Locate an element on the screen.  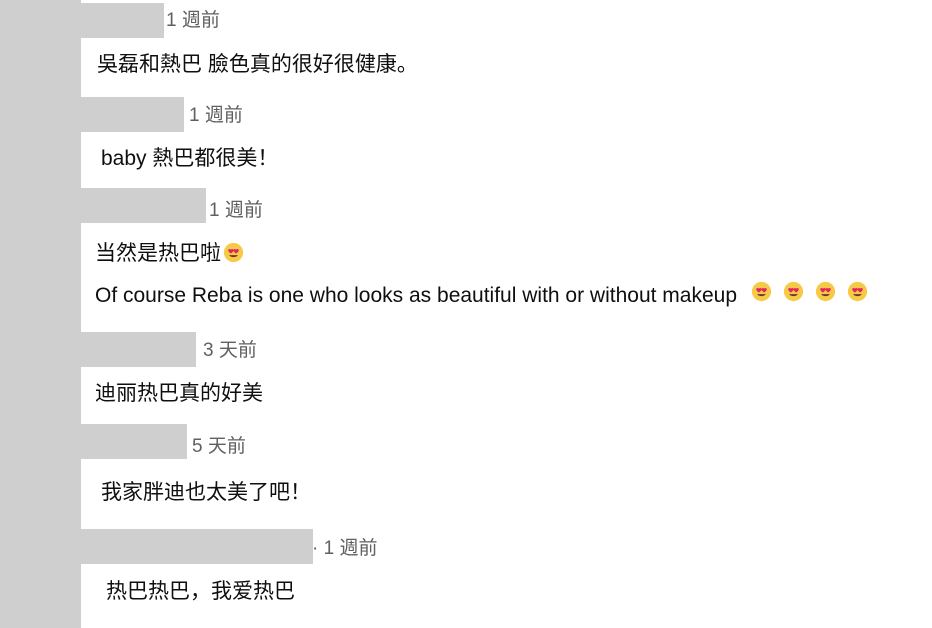
comment-text-line: 当然是热巴啦 is located at coordinates (170, 254).